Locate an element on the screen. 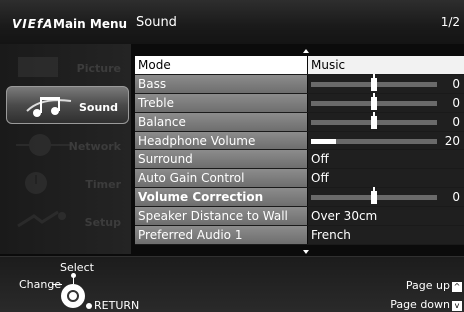 The height and width of the screenshot is (312, 464). setting-label: Volume Correction is located at coordinates (221, 197).